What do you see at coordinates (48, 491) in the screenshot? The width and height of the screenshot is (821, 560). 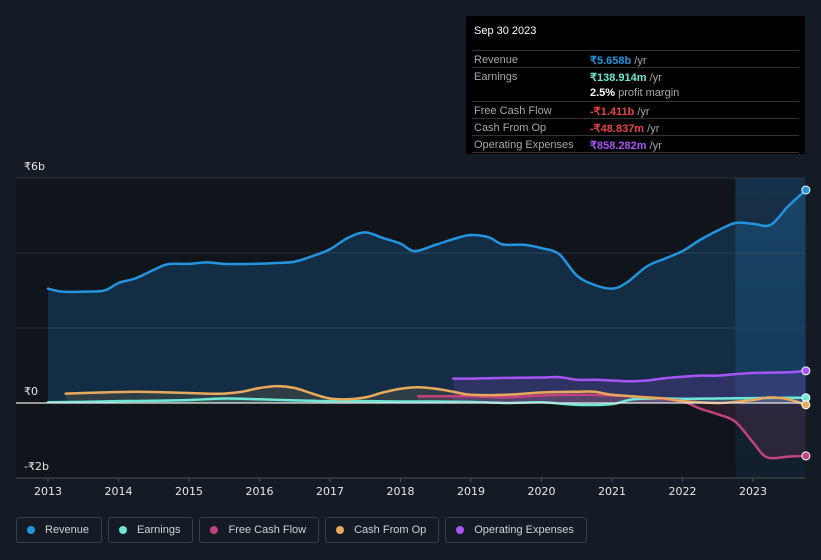 I see `x-tick-label: 2013` at bounding box center [48, 491].